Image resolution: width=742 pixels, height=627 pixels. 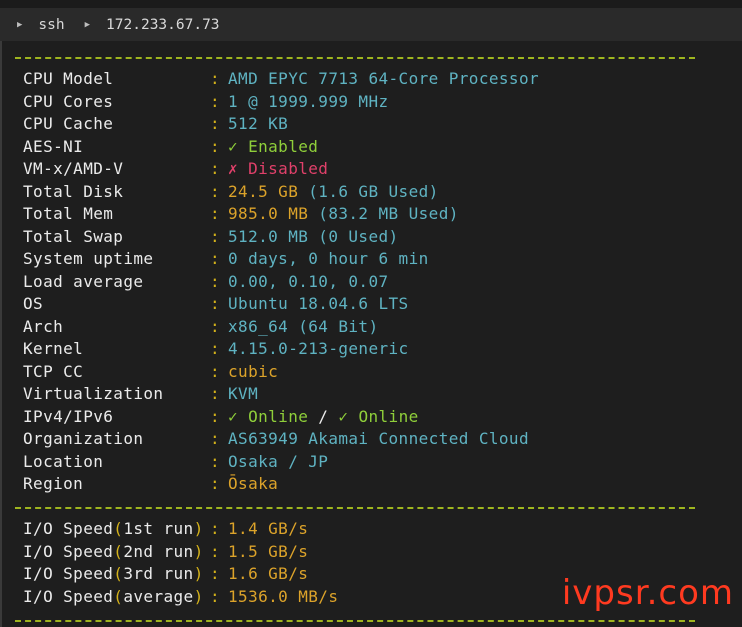 I want to click on io-speed-label: I/O Speed(3rd run), so click(x=113, y=574).